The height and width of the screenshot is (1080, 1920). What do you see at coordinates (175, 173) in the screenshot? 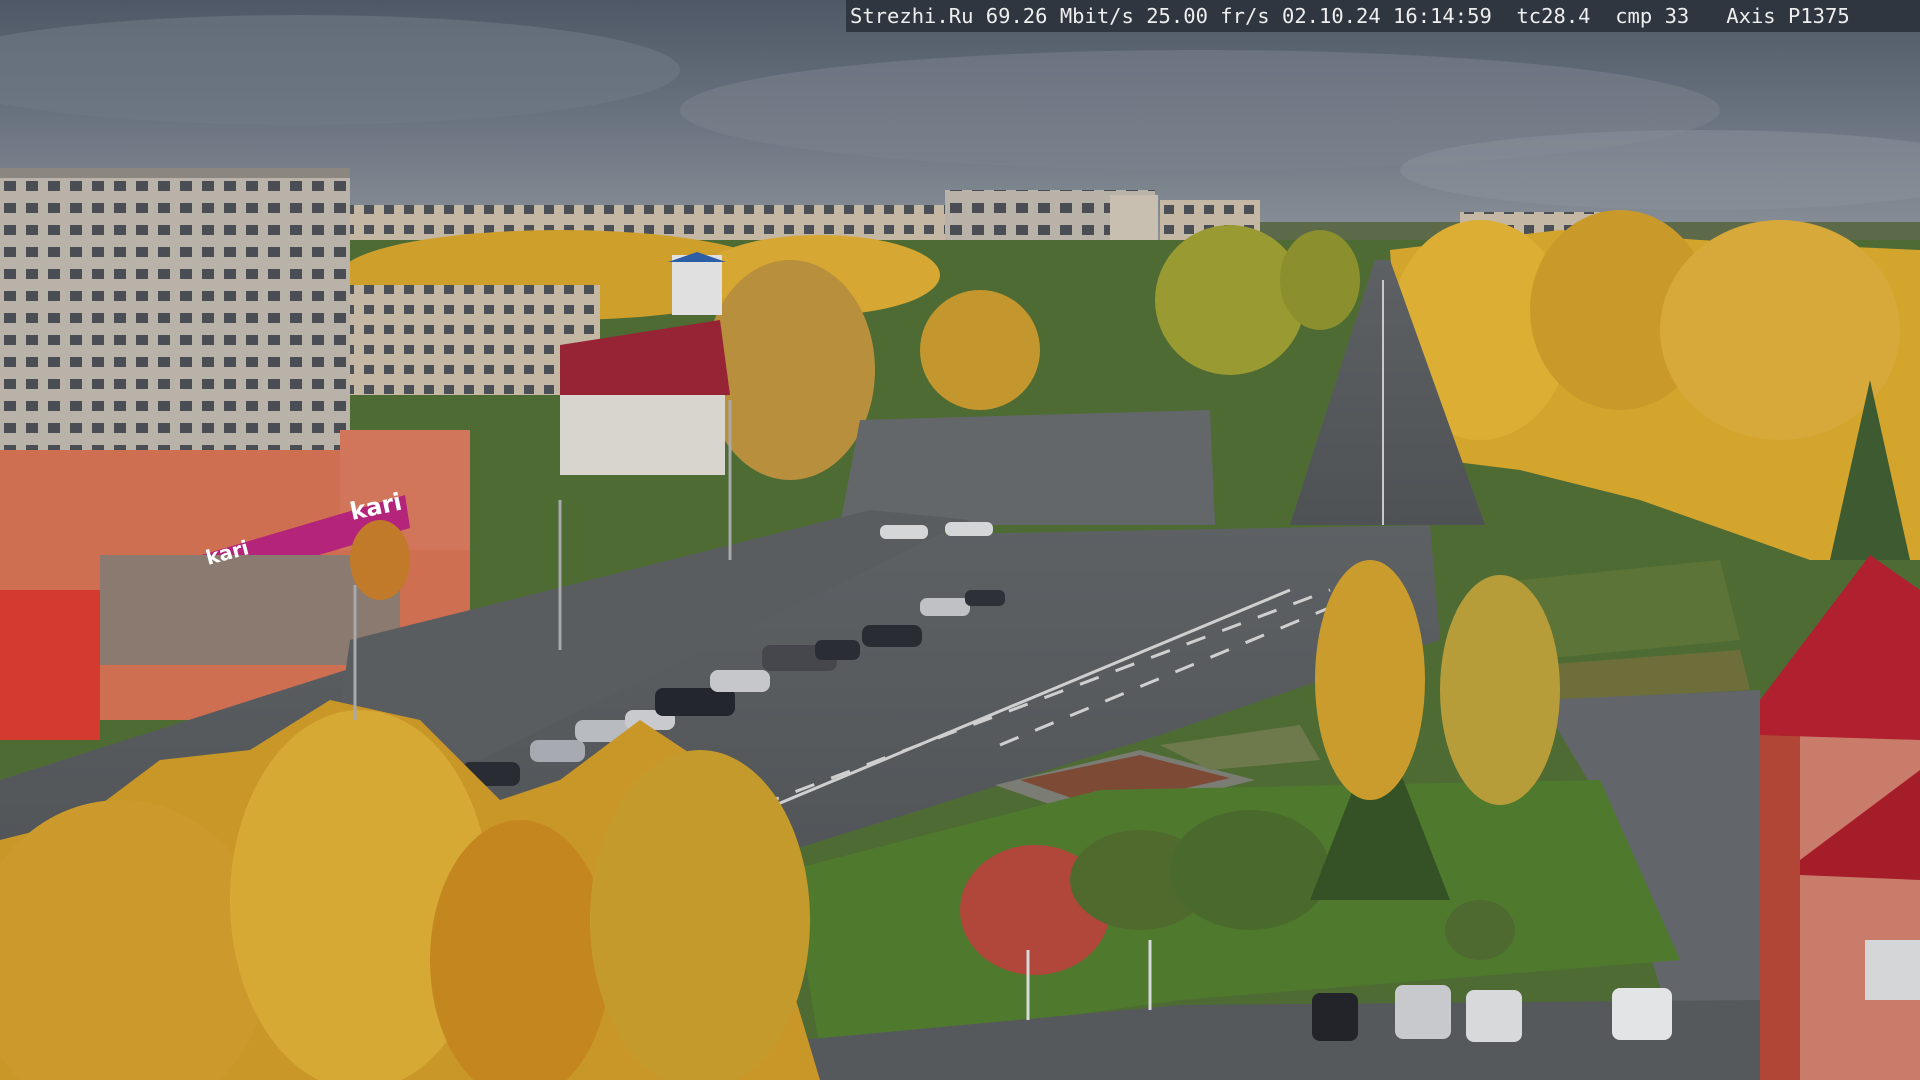
I see `roof` at bounding box center [175, 173].